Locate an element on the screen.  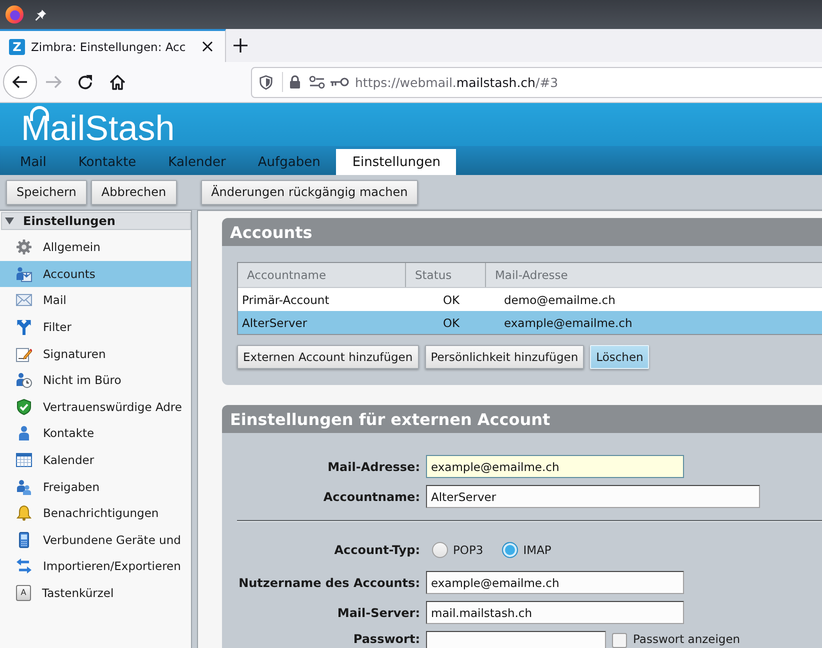
field-label: Account-Typ: is located at coordinates (376, 550).